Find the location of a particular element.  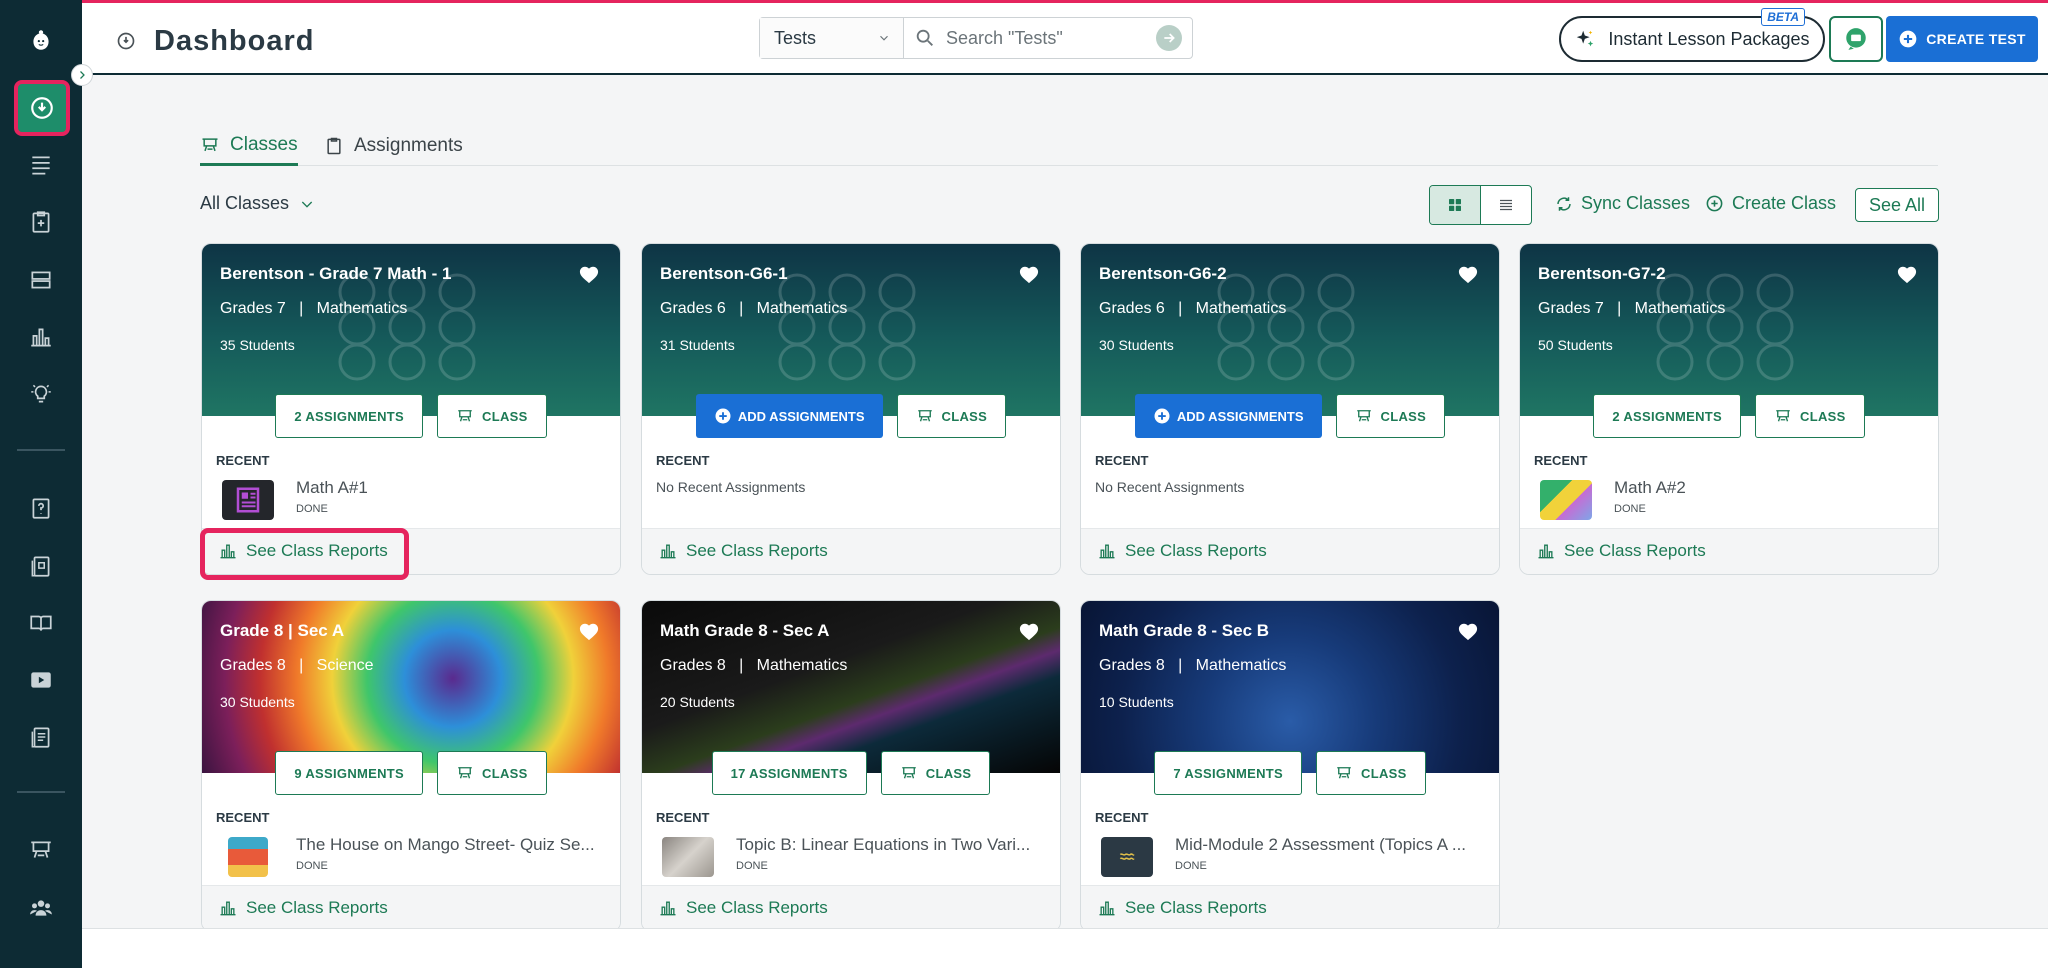

class-grade: Grades 8 is located at coordinates (693, 665).